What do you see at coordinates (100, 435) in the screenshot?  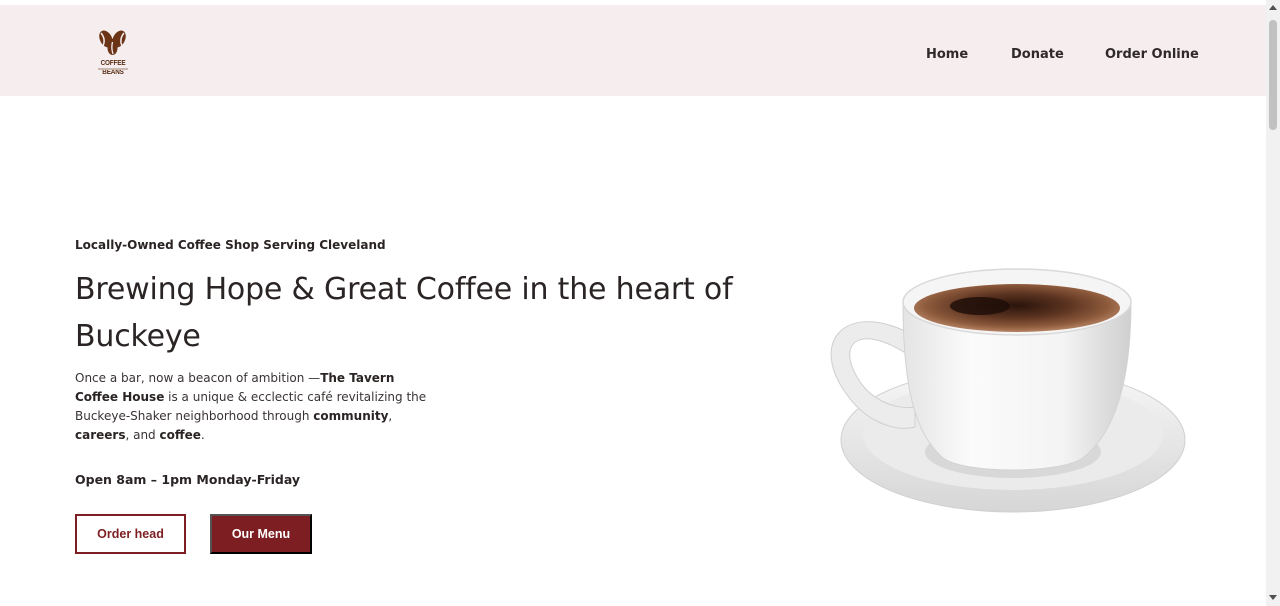 I see `desc-bold-careers: careers` at bounding box center [100, 435].